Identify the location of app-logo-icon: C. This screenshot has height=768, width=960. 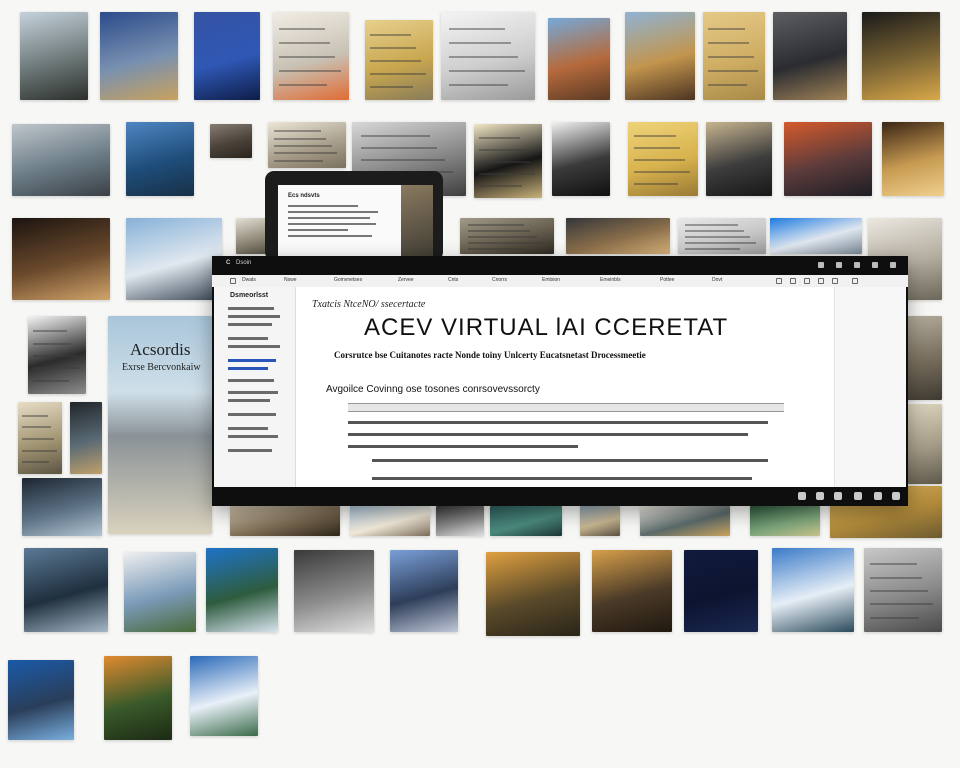
(228, 263).